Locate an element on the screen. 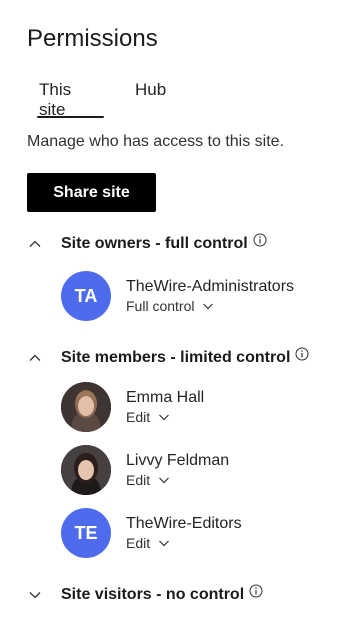 This screenshot has width=356, height=623. member-name: TheWire-Administrators is located at coordinates (210, 286).